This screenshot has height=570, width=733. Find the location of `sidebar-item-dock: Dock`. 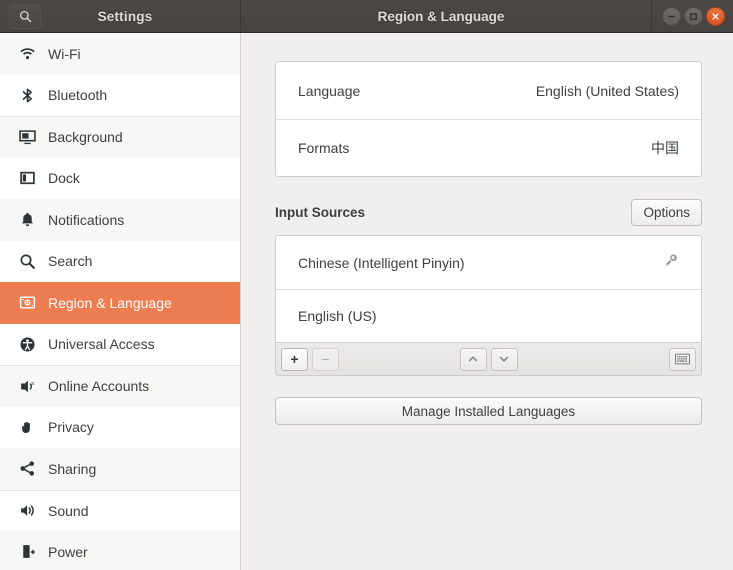

sidebar-item-dock: Dock is located at coordinates (120, 179).